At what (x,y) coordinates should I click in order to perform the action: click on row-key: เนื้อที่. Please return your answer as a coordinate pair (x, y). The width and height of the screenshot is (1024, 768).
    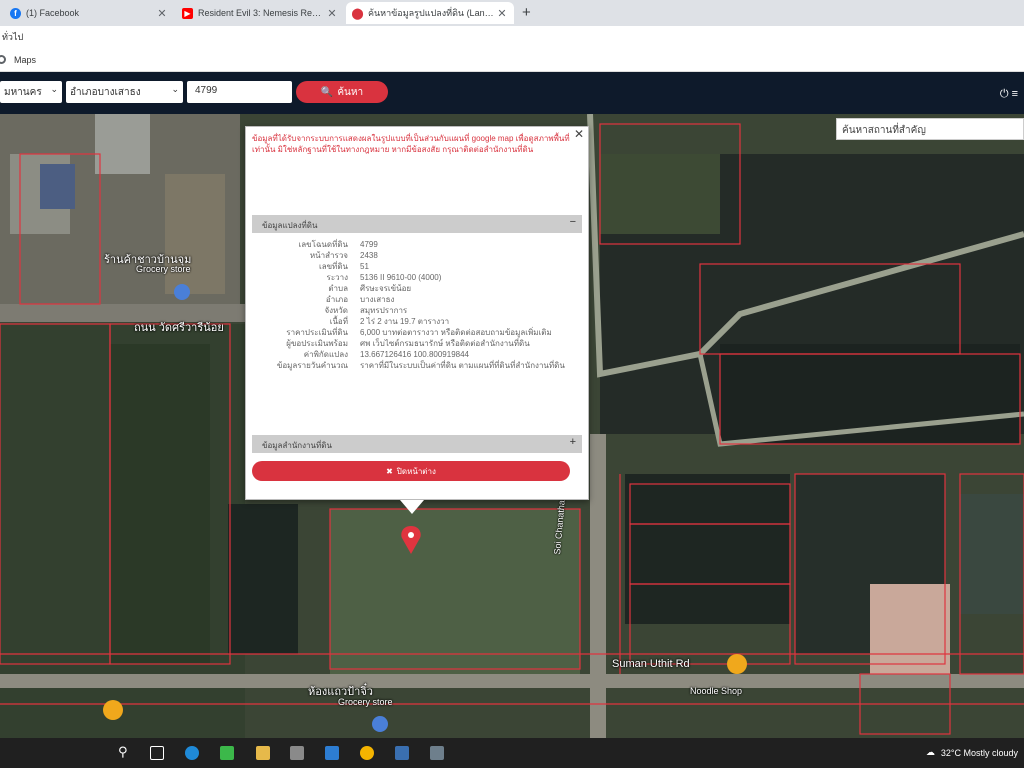
    Looking at the image, I should click on (338, 321).